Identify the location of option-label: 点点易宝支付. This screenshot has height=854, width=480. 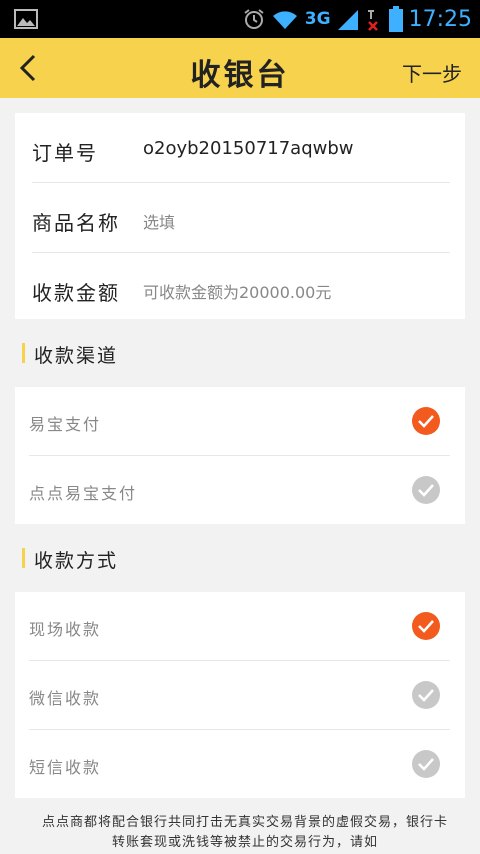
(83, 493).